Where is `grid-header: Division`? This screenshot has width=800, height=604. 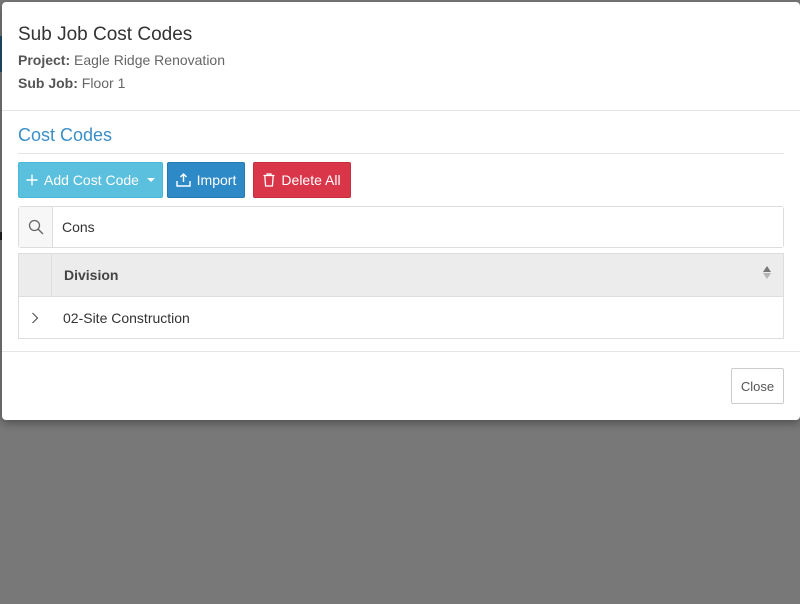 grid-header: Division is located at coordinates (401, 275).